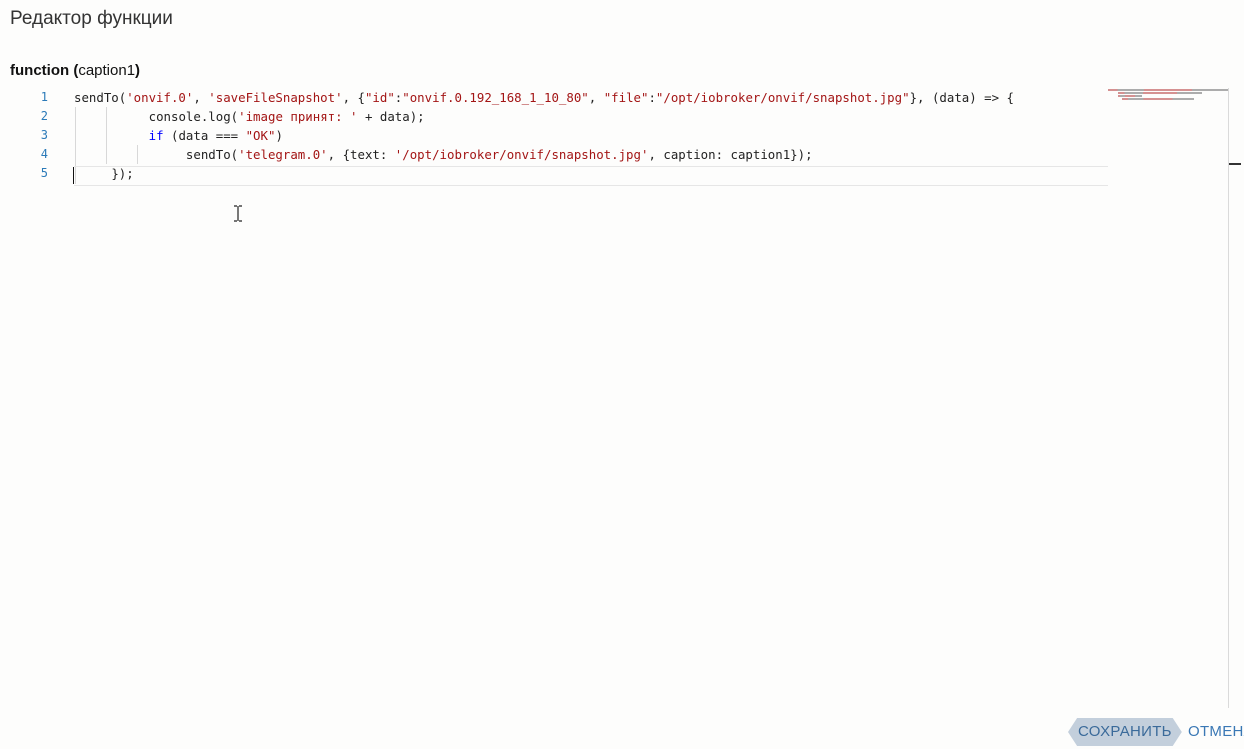 Image resolution: width=1244 pixels, height=749 pixels. I want to click on string-token: '/opt/iobroker/onvif/snapshot.jpg', so click(521, 154).